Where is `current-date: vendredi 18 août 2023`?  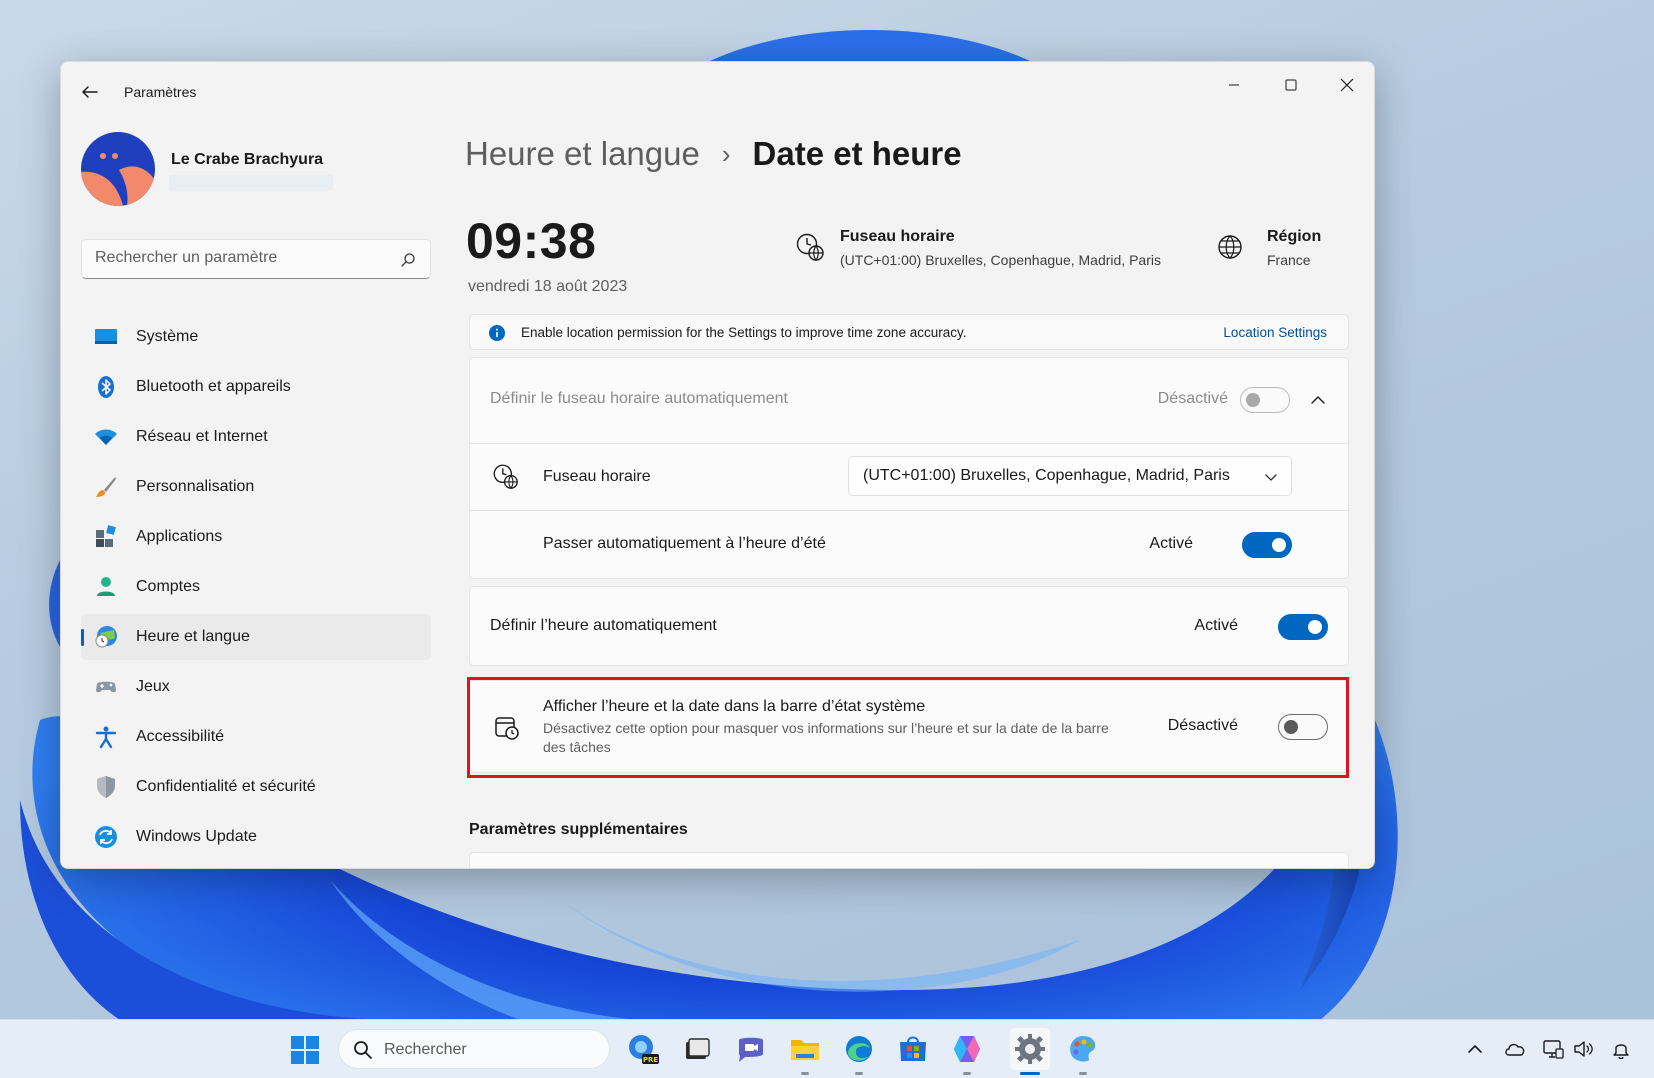
current-date: vendredi 18 août 2023 is located at coordinates (548, 286).